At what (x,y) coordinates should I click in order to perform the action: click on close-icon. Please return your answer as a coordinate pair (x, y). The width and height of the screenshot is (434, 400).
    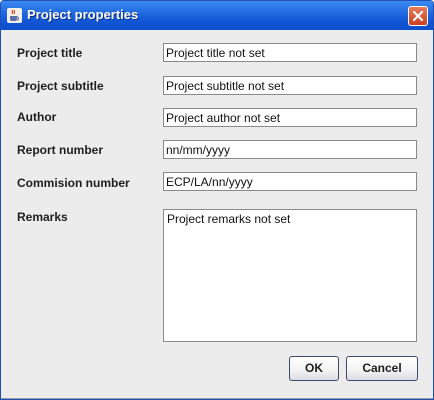
    Looking at the image, I should click on (418, 16).